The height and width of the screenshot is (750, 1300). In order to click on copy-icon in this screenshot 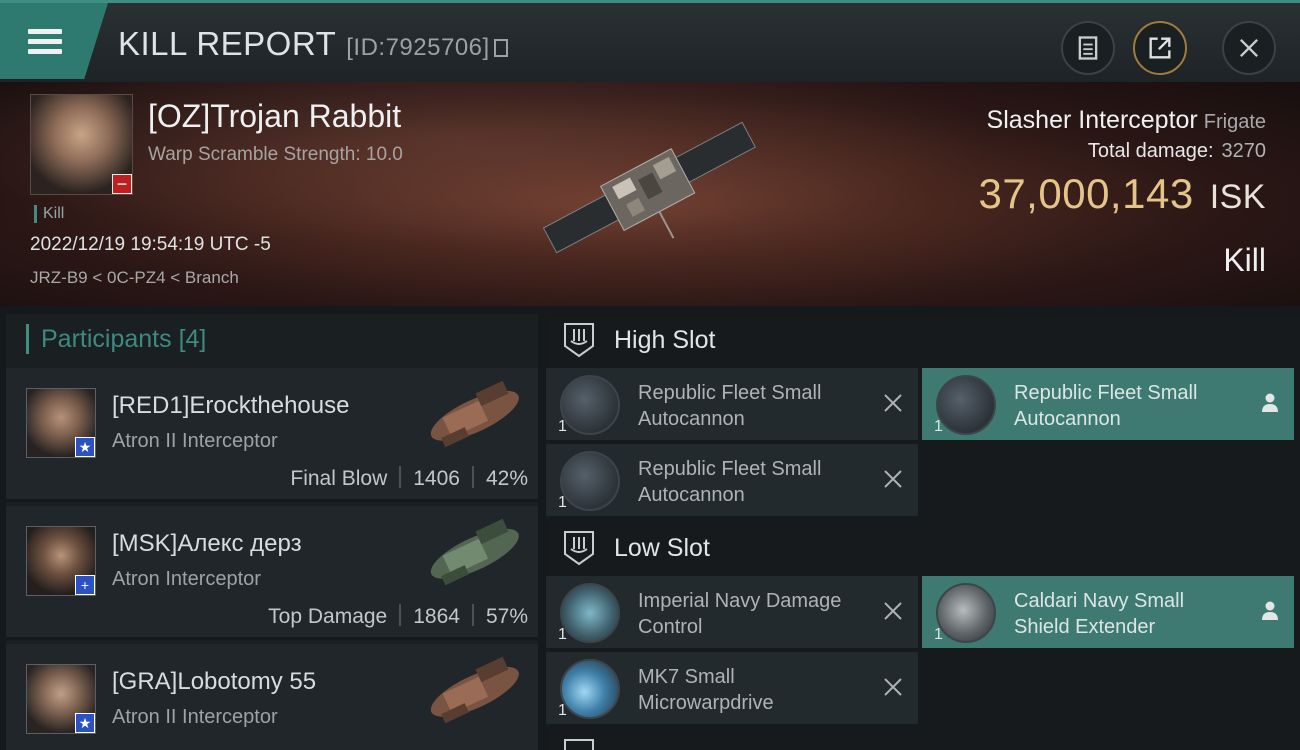, I will do `click(500, 48)`.